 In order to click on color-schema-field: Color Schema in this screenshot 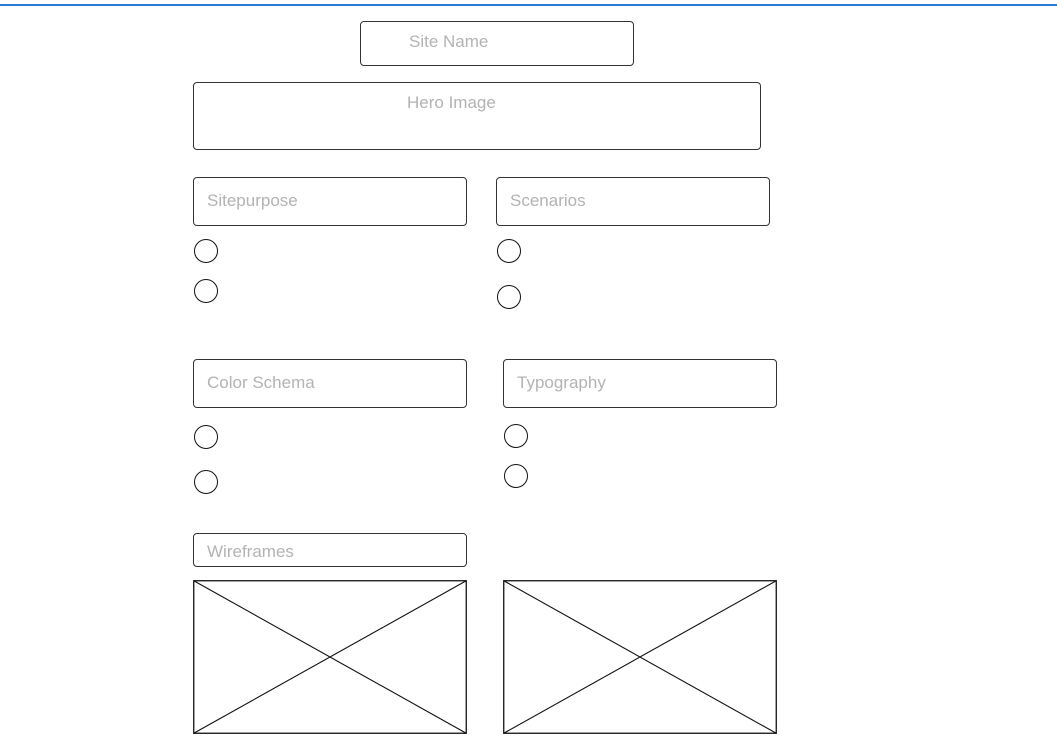, I will do `click(330, 383)`.